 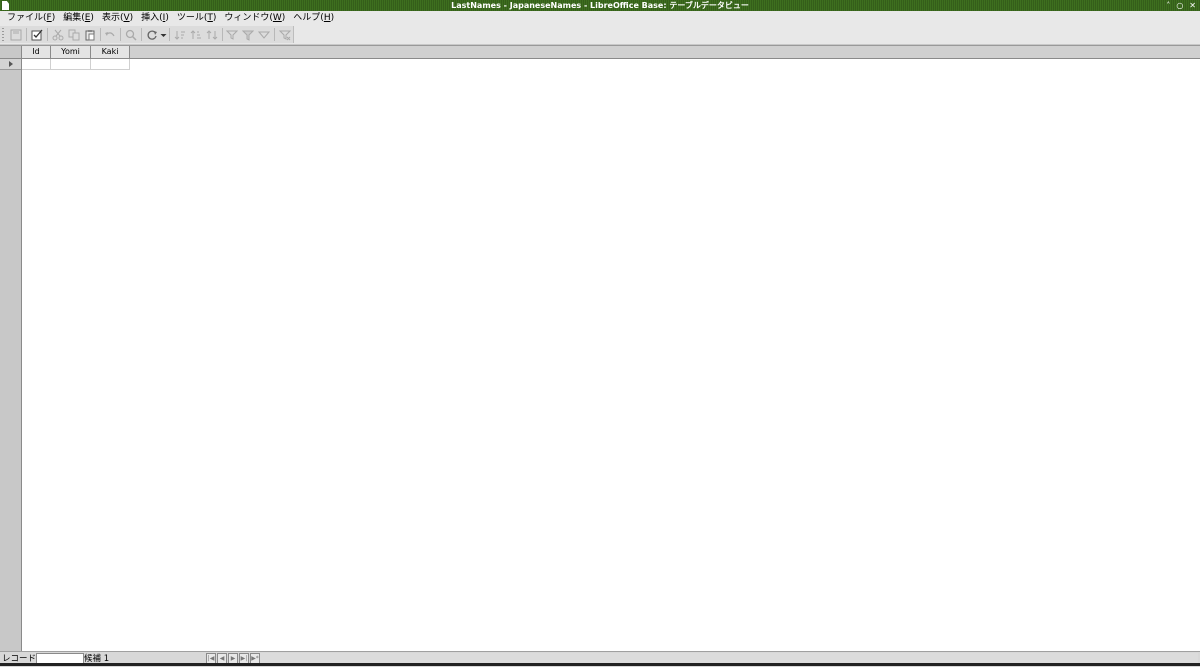 I want to click on paste-icon, so click(x=90, y=35).